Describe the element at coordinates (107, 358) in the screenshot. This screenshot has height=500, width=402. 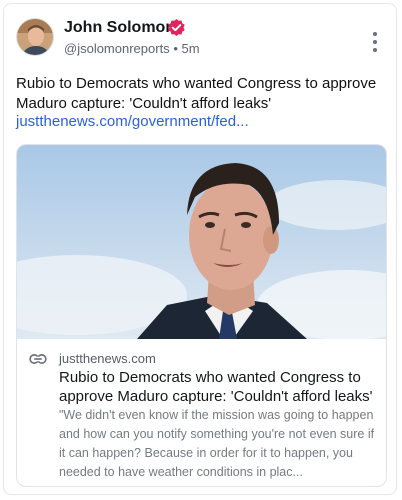
I see `card-domain: justthenews.com` at that location.